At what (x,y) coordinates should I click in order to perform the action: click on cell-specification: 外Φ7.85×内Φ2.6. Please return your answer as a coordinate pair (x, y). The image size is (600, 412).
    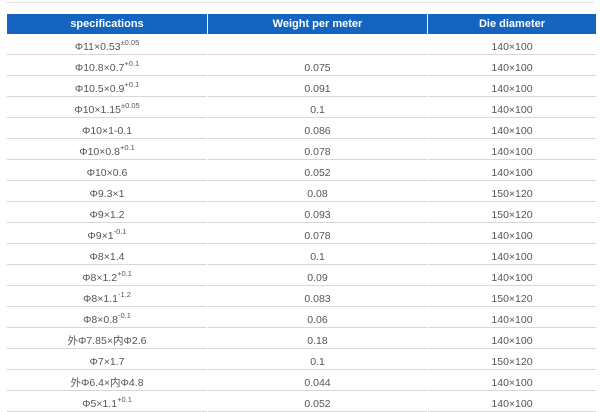
    Looking at the image, I should click on (107, 338).